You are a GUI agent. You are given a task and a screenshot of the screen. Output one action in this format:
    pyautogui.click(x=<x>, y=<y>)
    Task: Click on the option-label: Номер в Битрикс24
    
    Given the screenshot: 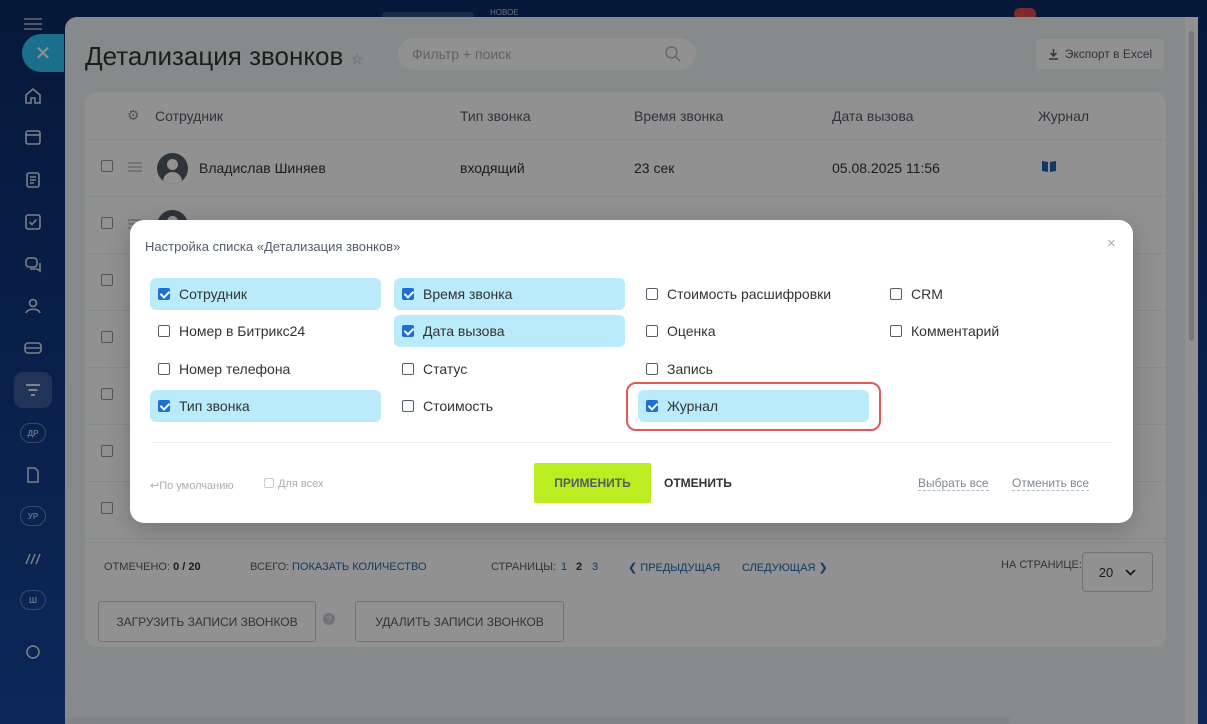 What is the action you would take?
    pyautogui.click(x=242, y=331)
    